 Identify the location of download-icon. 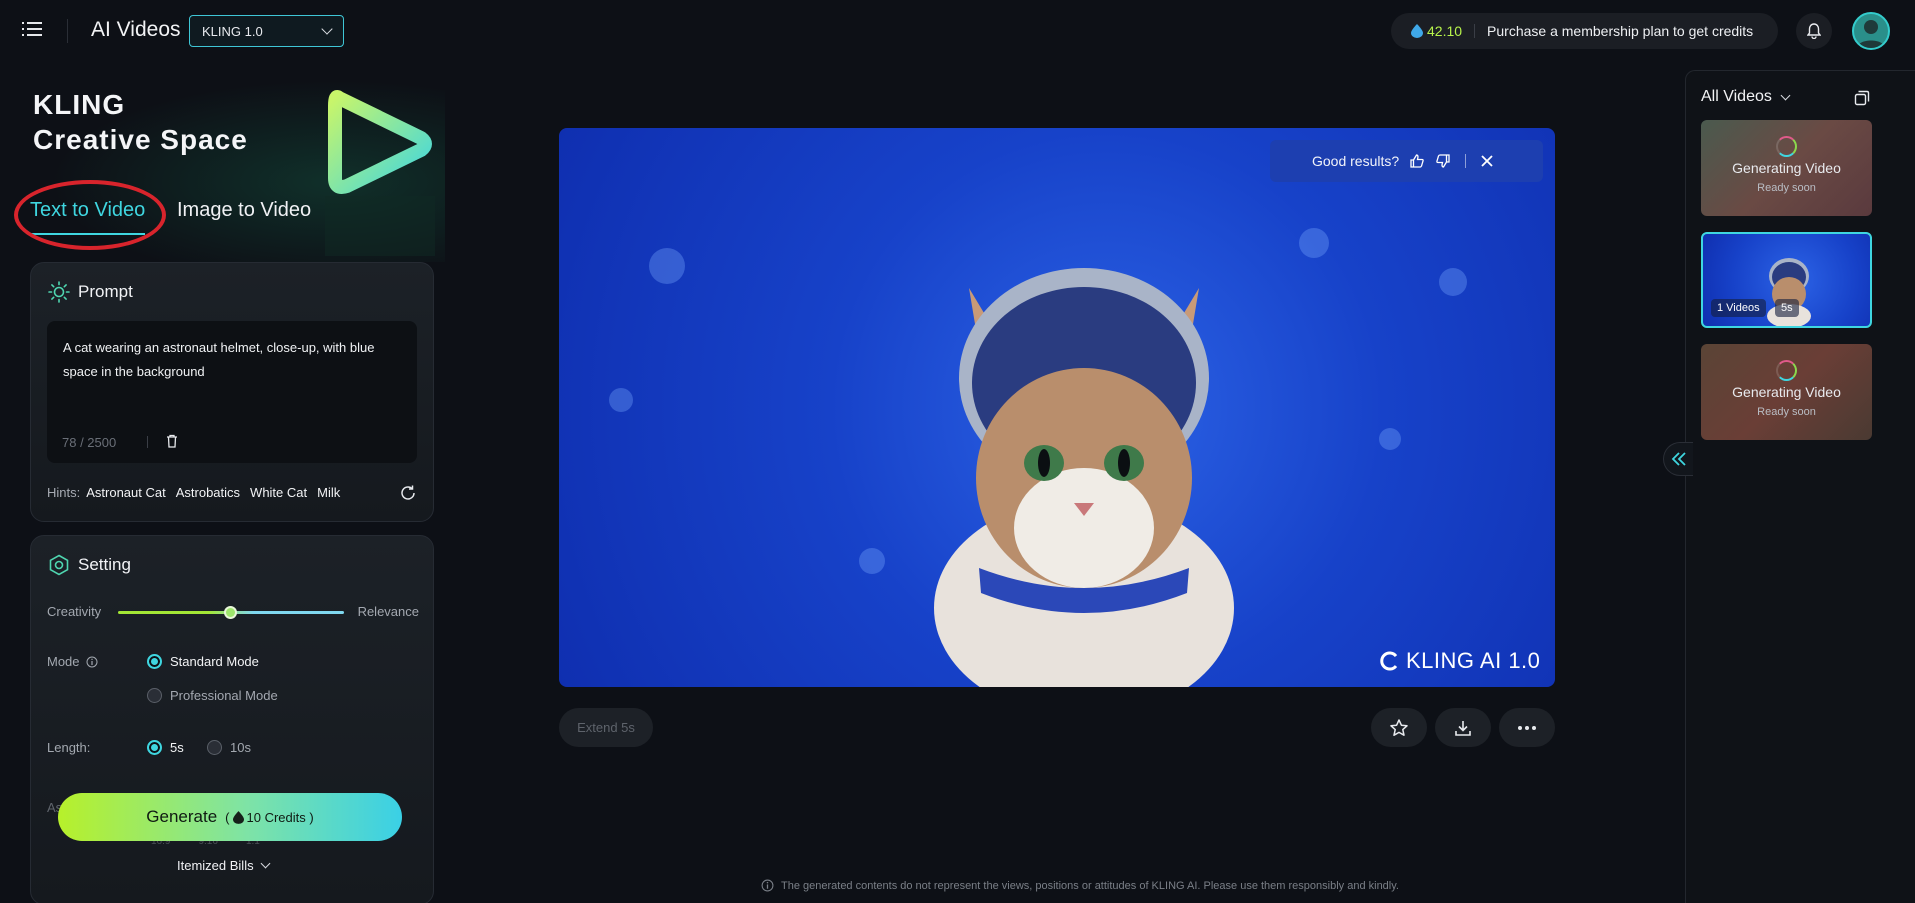
(1463, 728).